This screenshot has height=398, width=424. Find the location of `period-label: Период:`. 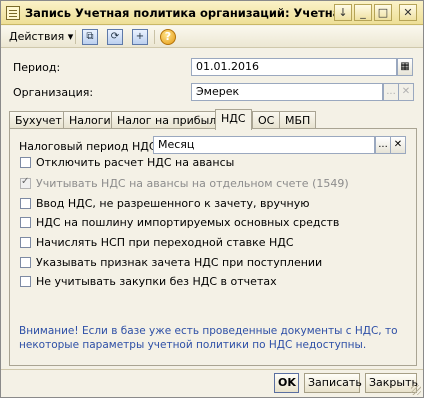

period-label: Период: is located at coordinates (37, 67).